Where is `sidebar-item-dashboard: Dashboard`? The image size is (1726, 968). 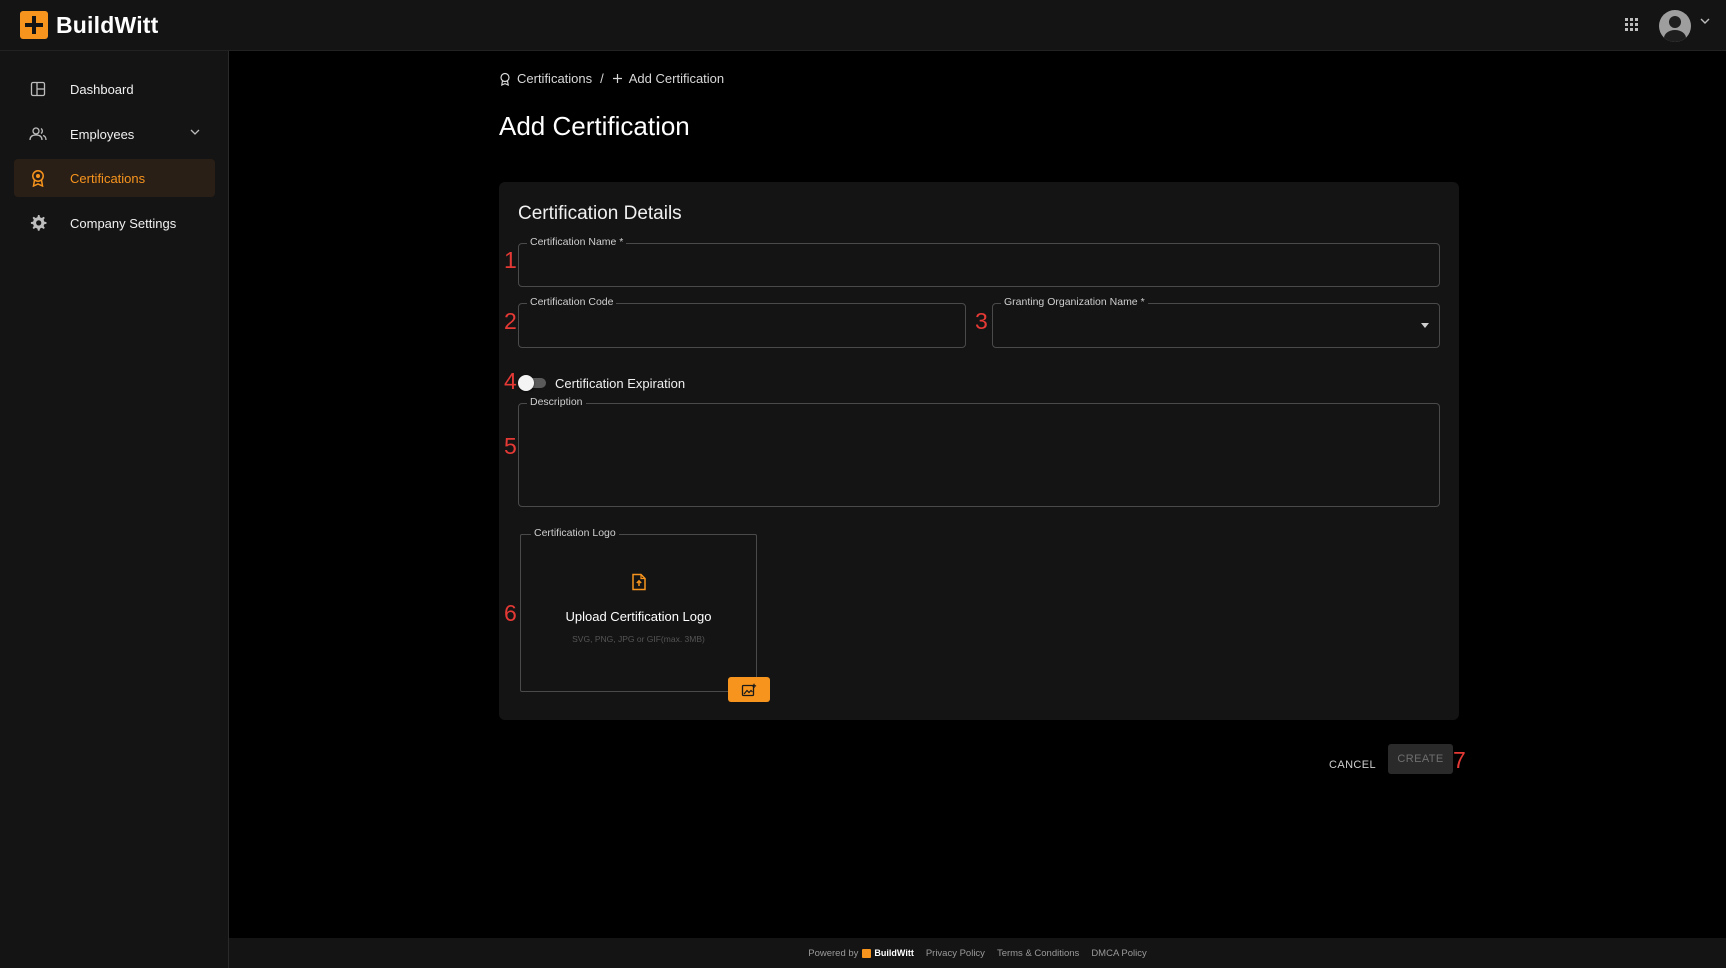
sidebar-item-dashboard: Dashboard is located at coordinates (114, 89).